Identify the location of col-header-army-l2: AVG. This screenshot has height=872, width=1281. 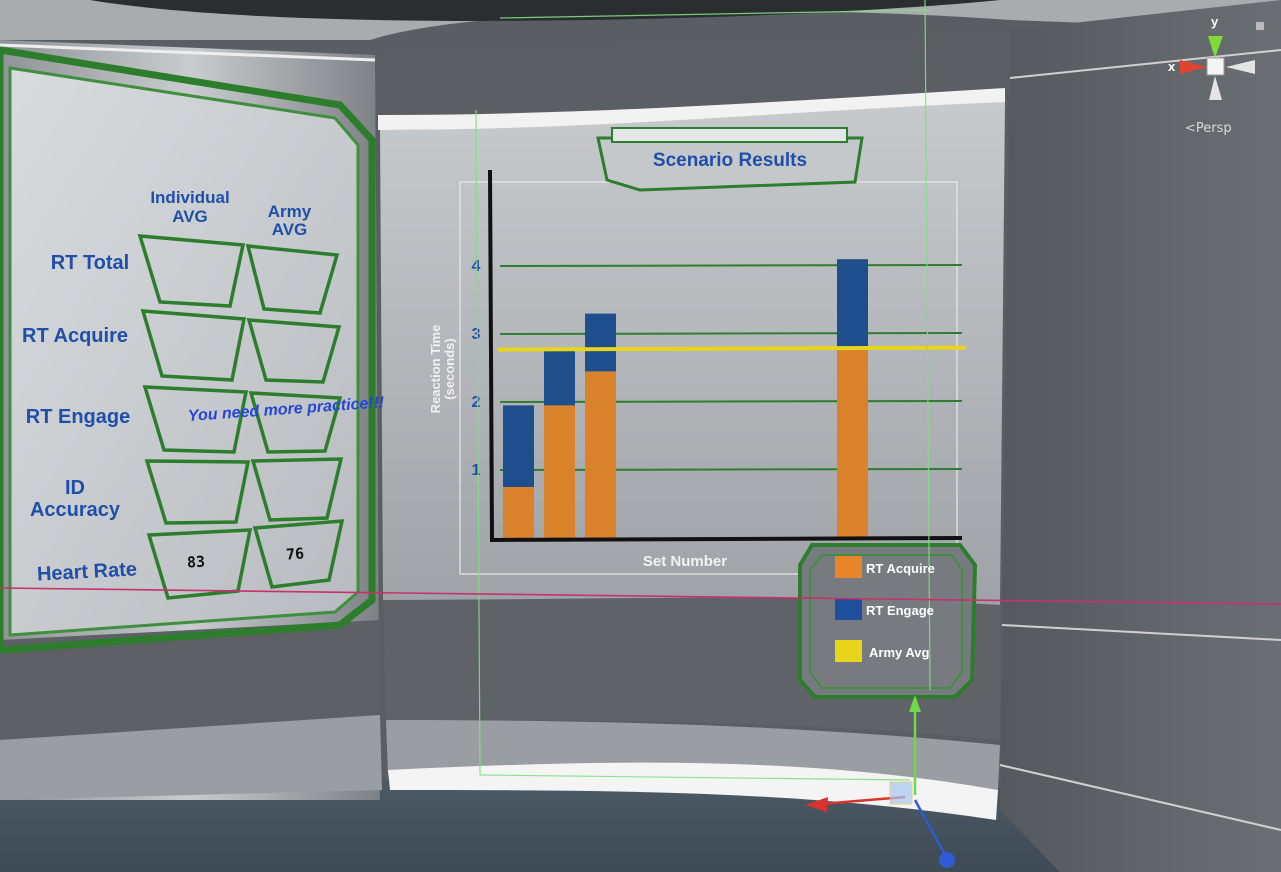
(289, 229).